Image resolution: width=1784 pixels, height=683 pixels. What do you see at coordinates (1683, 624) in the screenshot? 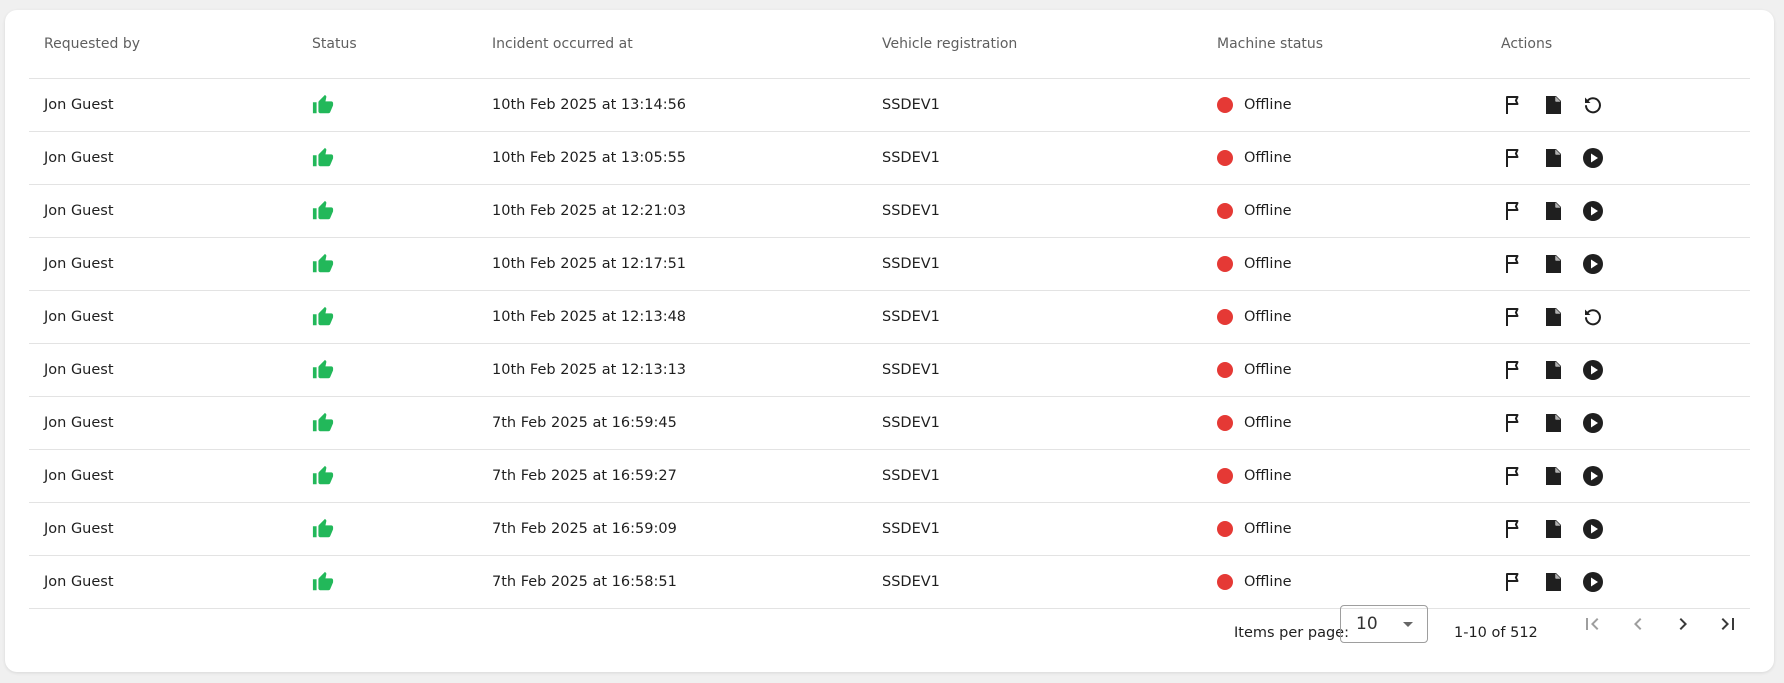
I see `chevron-right-icon` at bounding box center [1683, 624].